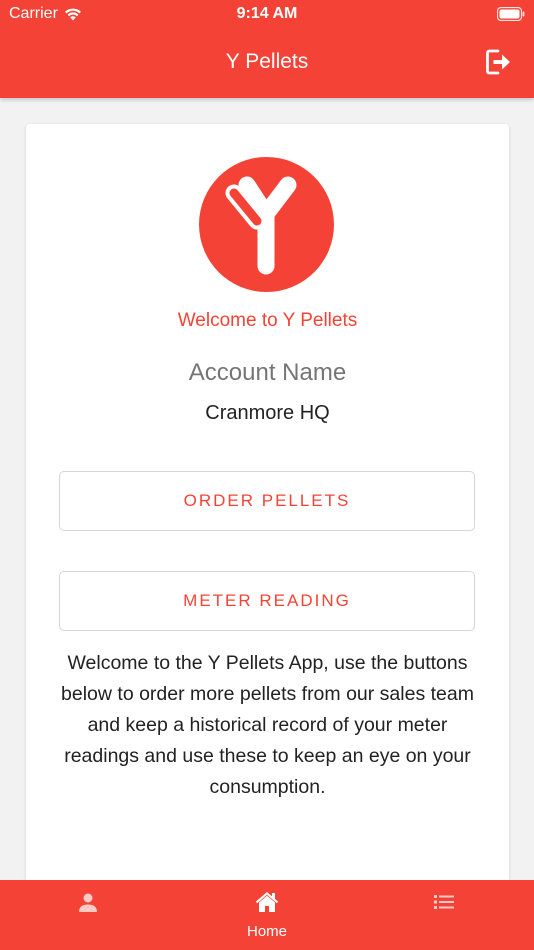 The width and height of the screenshot is (534, 950). What do you see at coordinates (511, 14) in the screenshot?
I see `battery-icon` at bounding box center [511, 14].